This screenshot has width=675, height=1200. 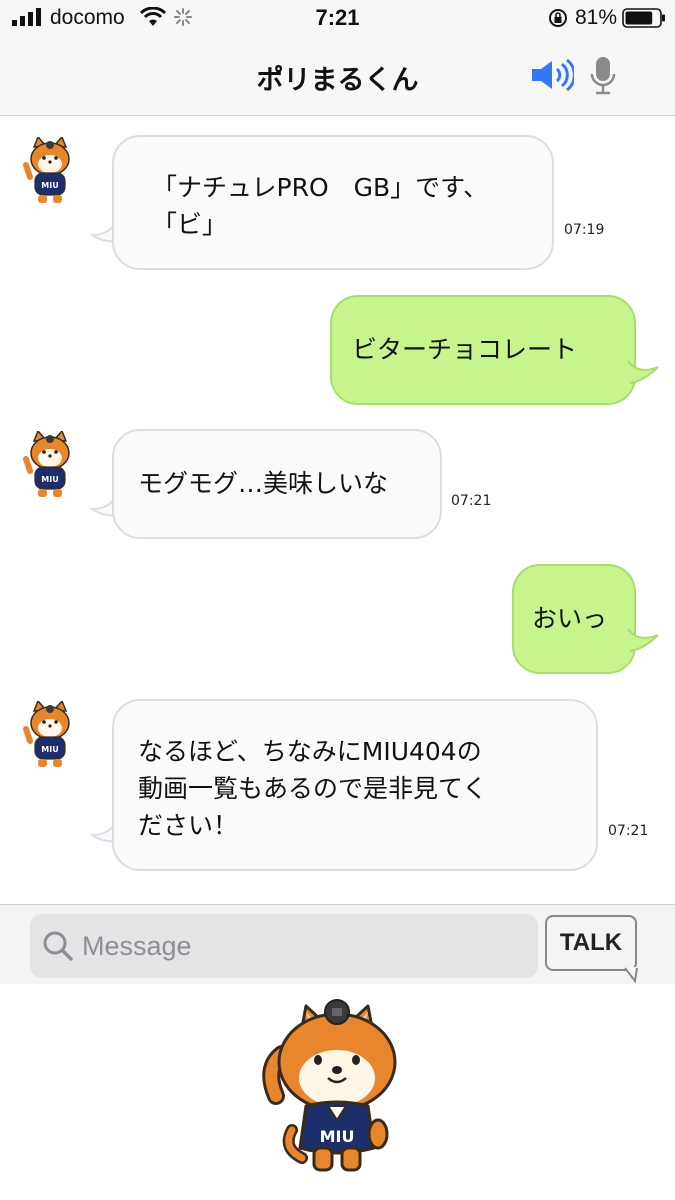 I want to click on message-text-line: 「ビ」, so click(x=190, y=224).